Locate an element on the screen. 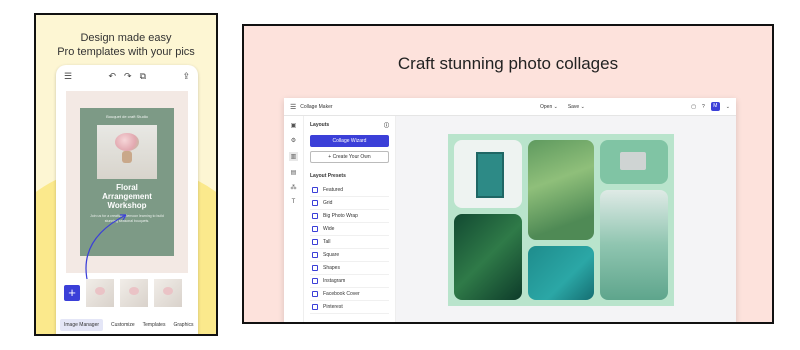 This screenshot has height=350, width=800. preset-big-photo-wrap: Big Photo Wrap is located at coordinates (349, 216).